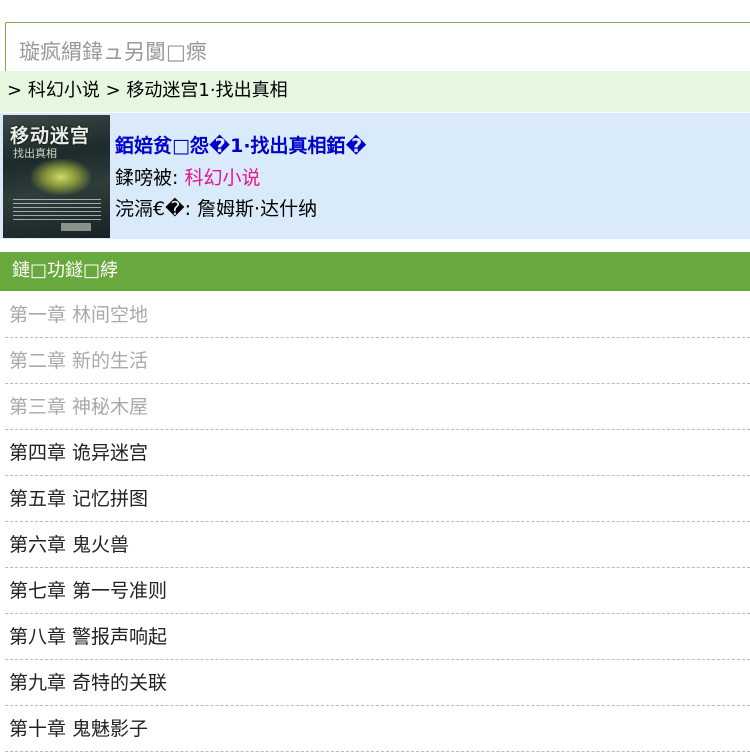  What do you see at coordinates (61, 177) in the screenshot?
I see `cover-maze-art` at bounding box center [61, 177].